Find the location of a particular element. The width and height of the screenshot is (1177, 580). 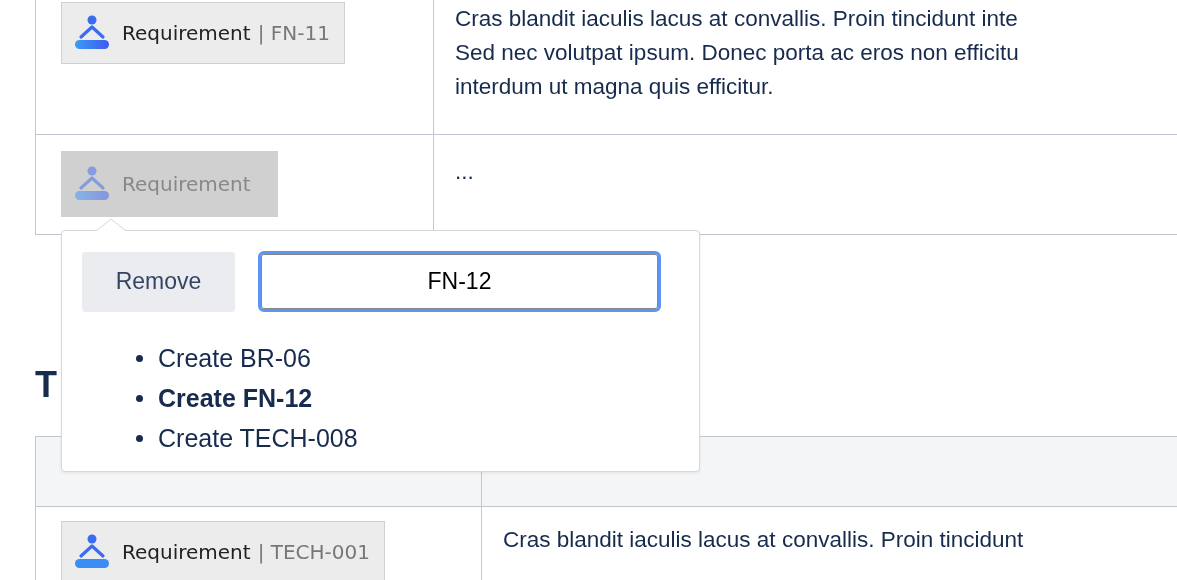

section-heading: T is located at coordinates (46, 385).